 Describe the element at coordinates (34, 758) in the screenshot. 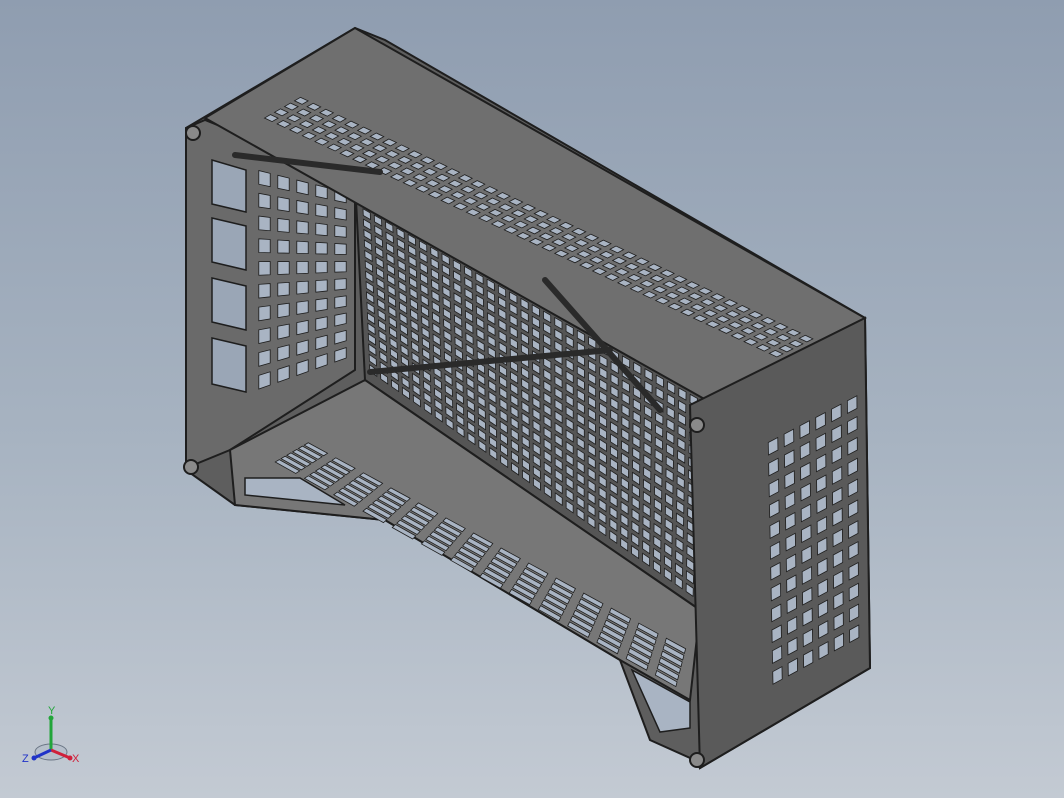

I see `z-axis-tip` at that location.